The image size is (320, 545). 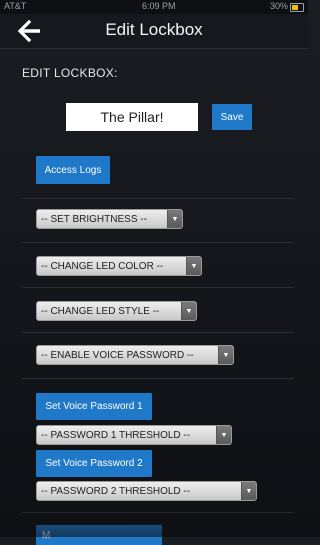 I want to click on section-title: EDIT LOCKBOX:, so click(x=70, y=73).